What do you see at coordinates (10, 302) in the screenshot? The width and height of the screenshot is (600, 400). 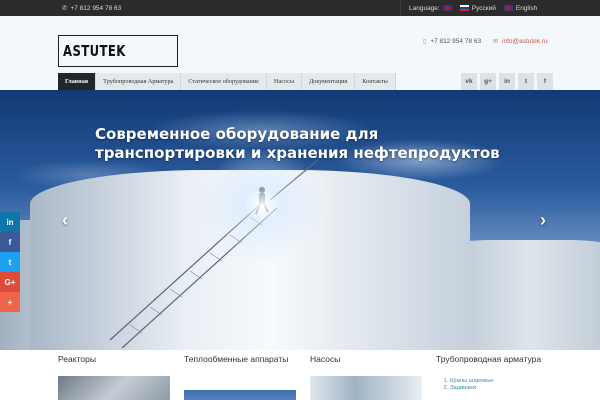 I see `share-more-button: +` at bounding box center [10, 302].